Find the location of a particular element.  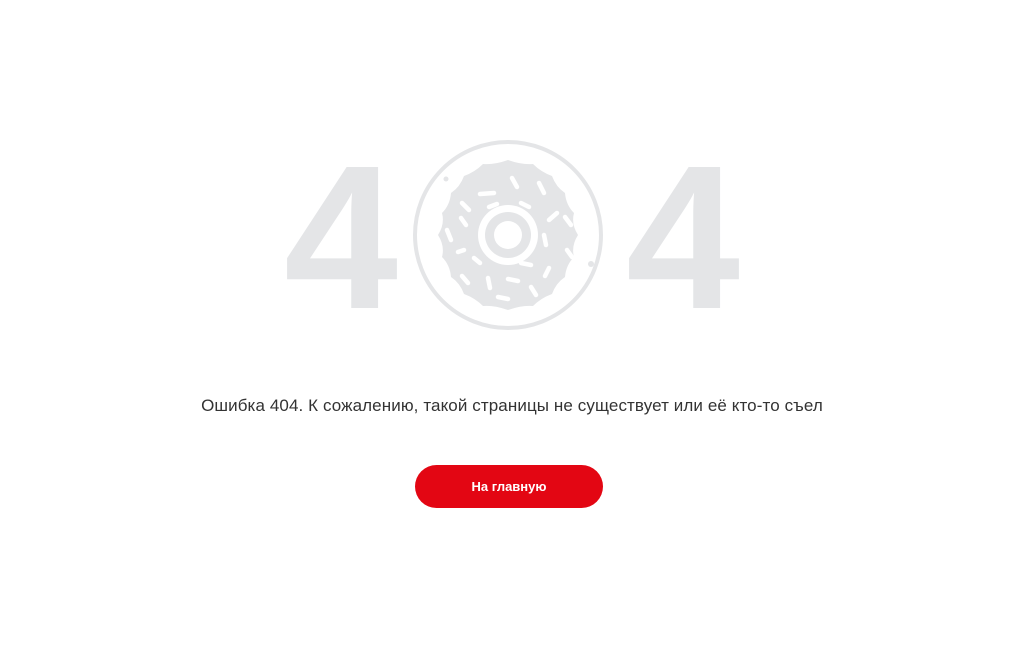

digit-right: 4 is located at coordinates (683, 237).